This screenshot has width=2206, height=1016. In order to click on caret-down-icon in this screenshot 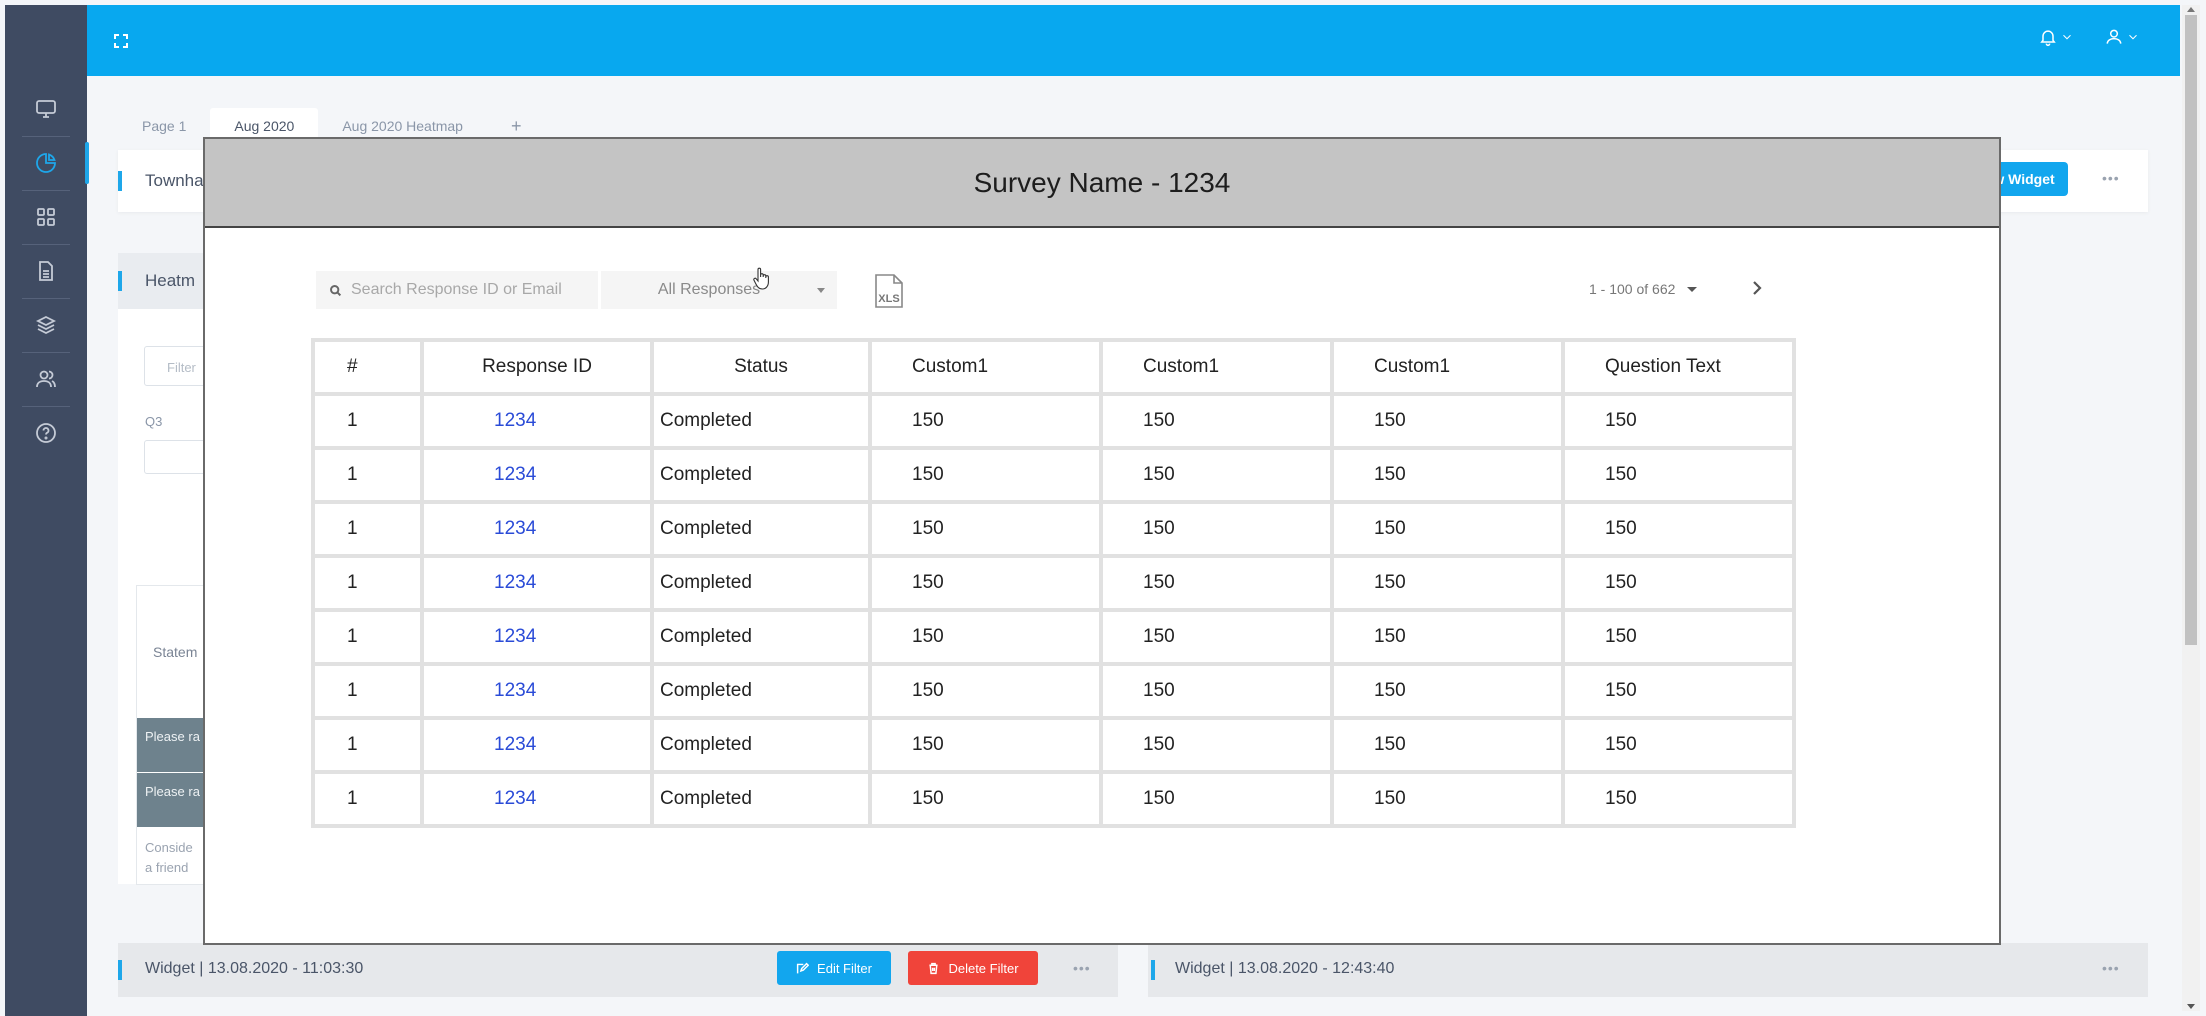, I will do `click(1692, 289)`.